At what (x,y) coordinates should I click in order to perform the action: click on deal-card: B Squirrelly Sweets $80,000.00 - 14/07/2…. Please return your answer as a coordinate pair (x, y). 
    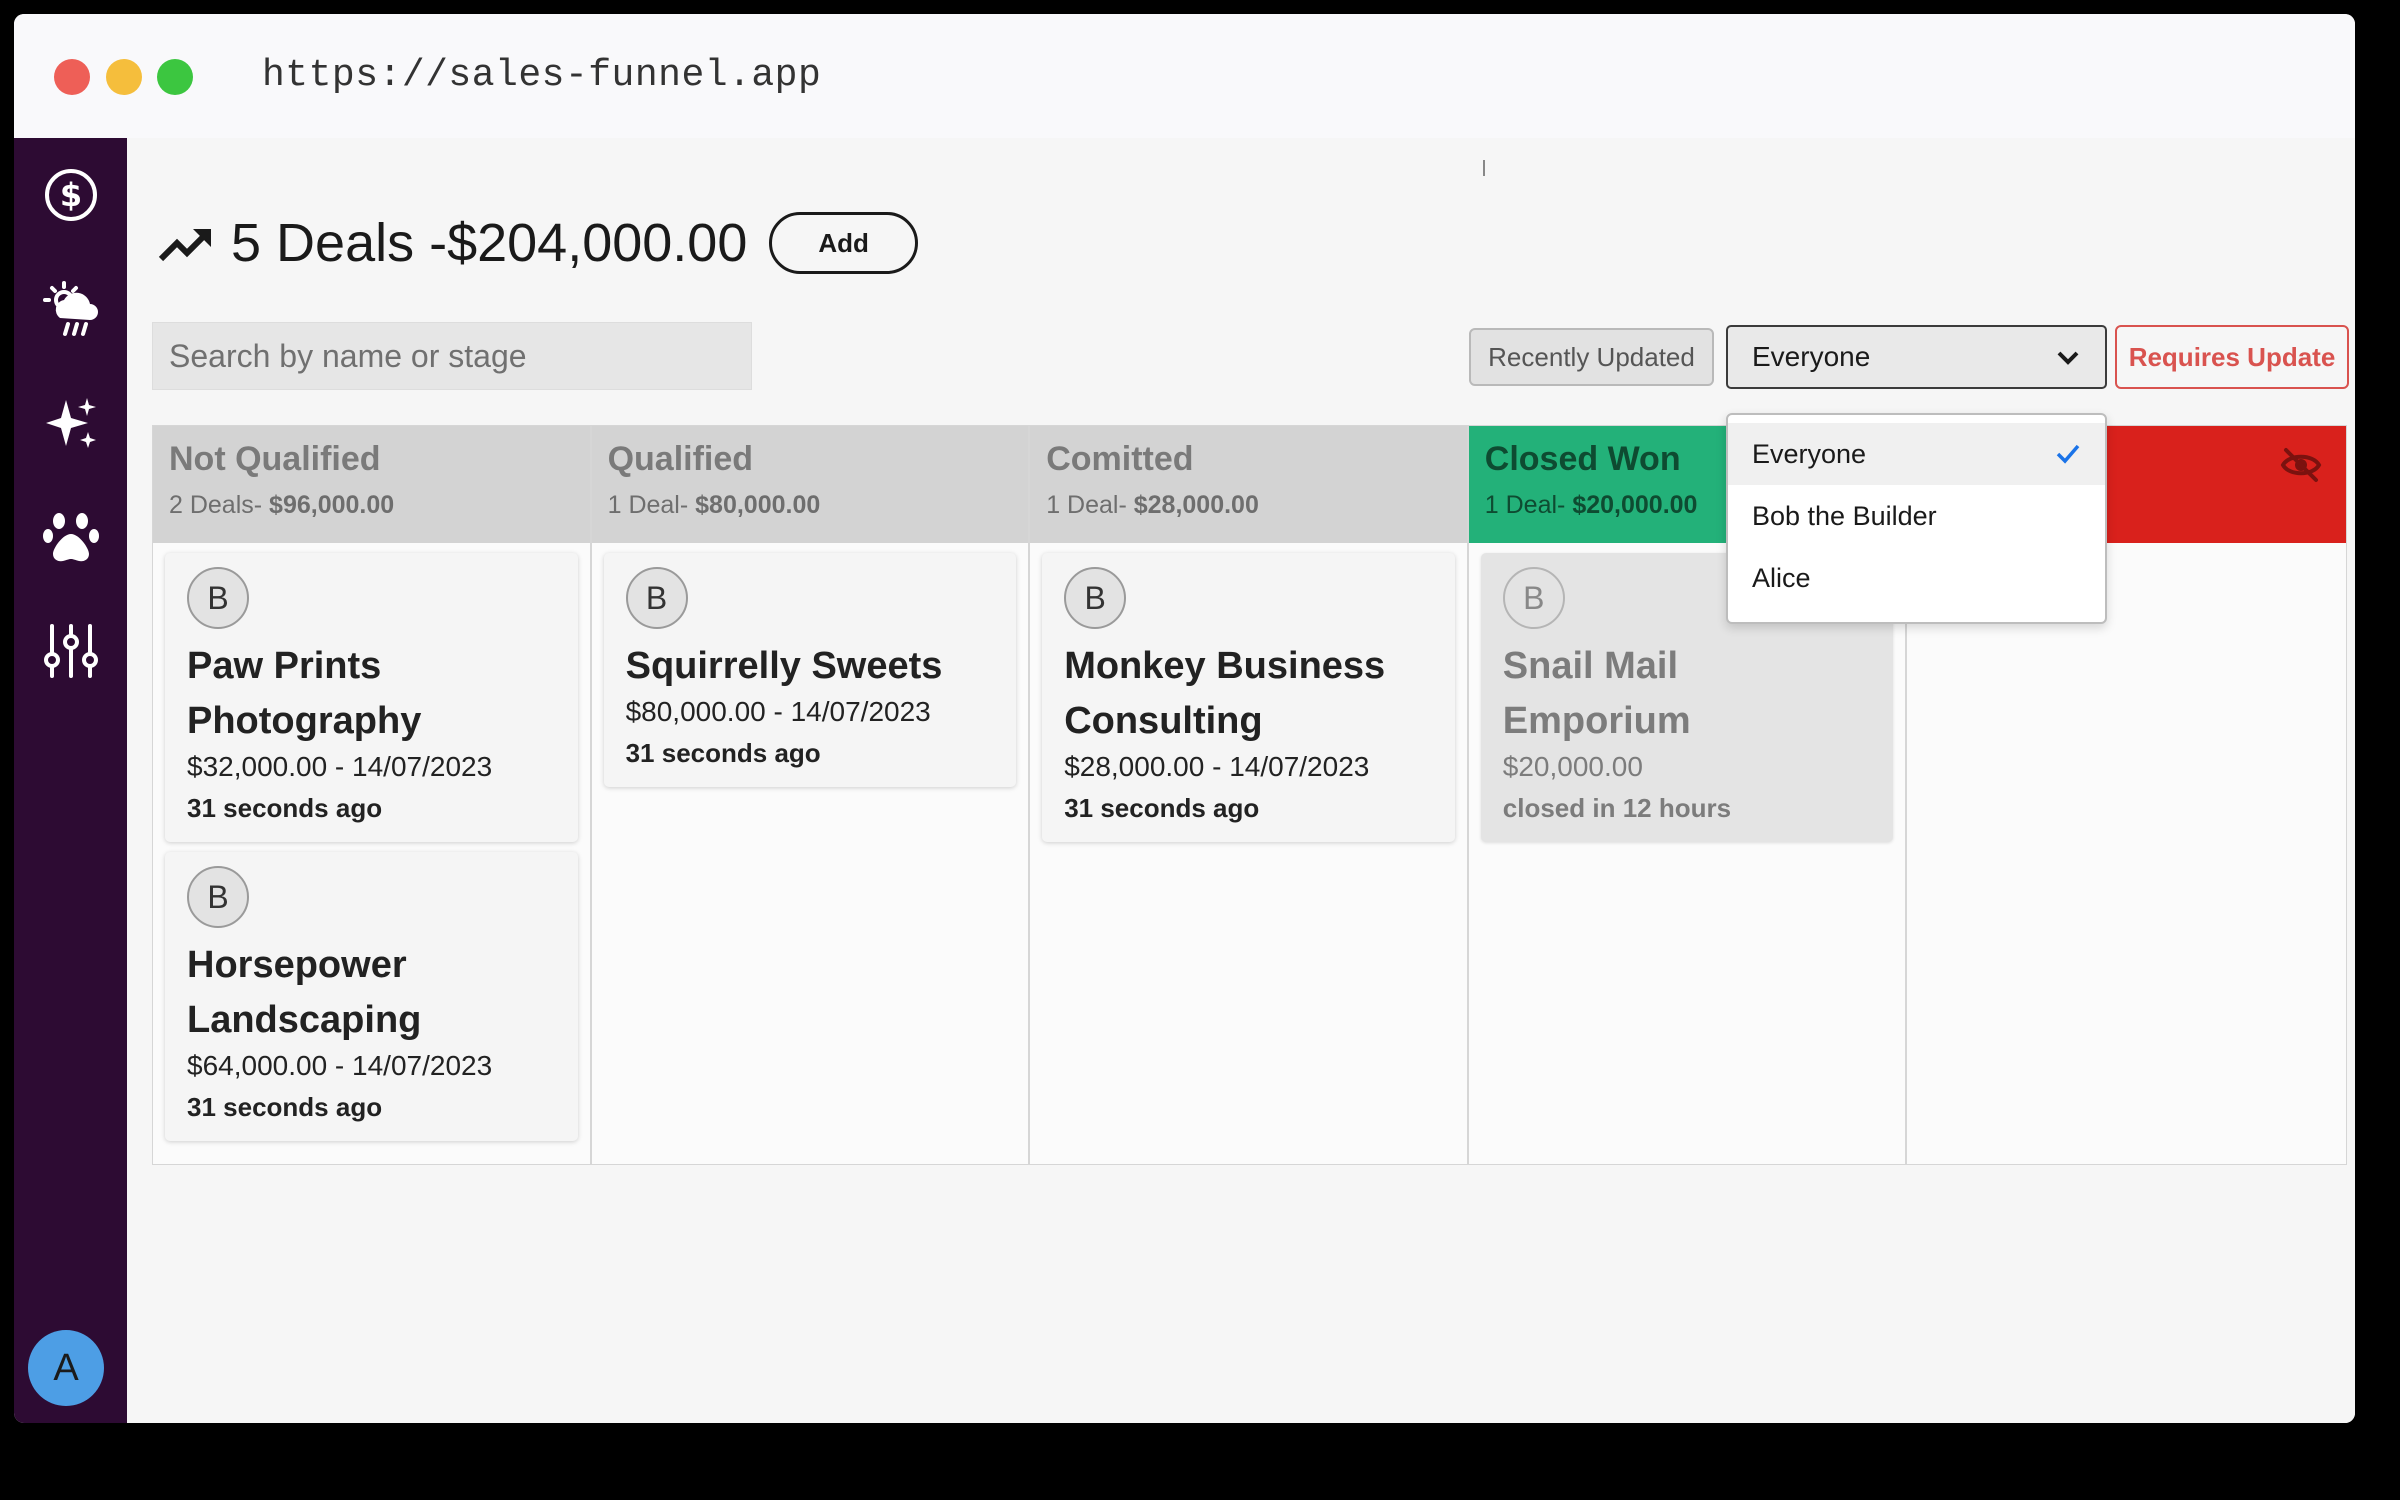
    Looking at the image, I should click on (810, 670).